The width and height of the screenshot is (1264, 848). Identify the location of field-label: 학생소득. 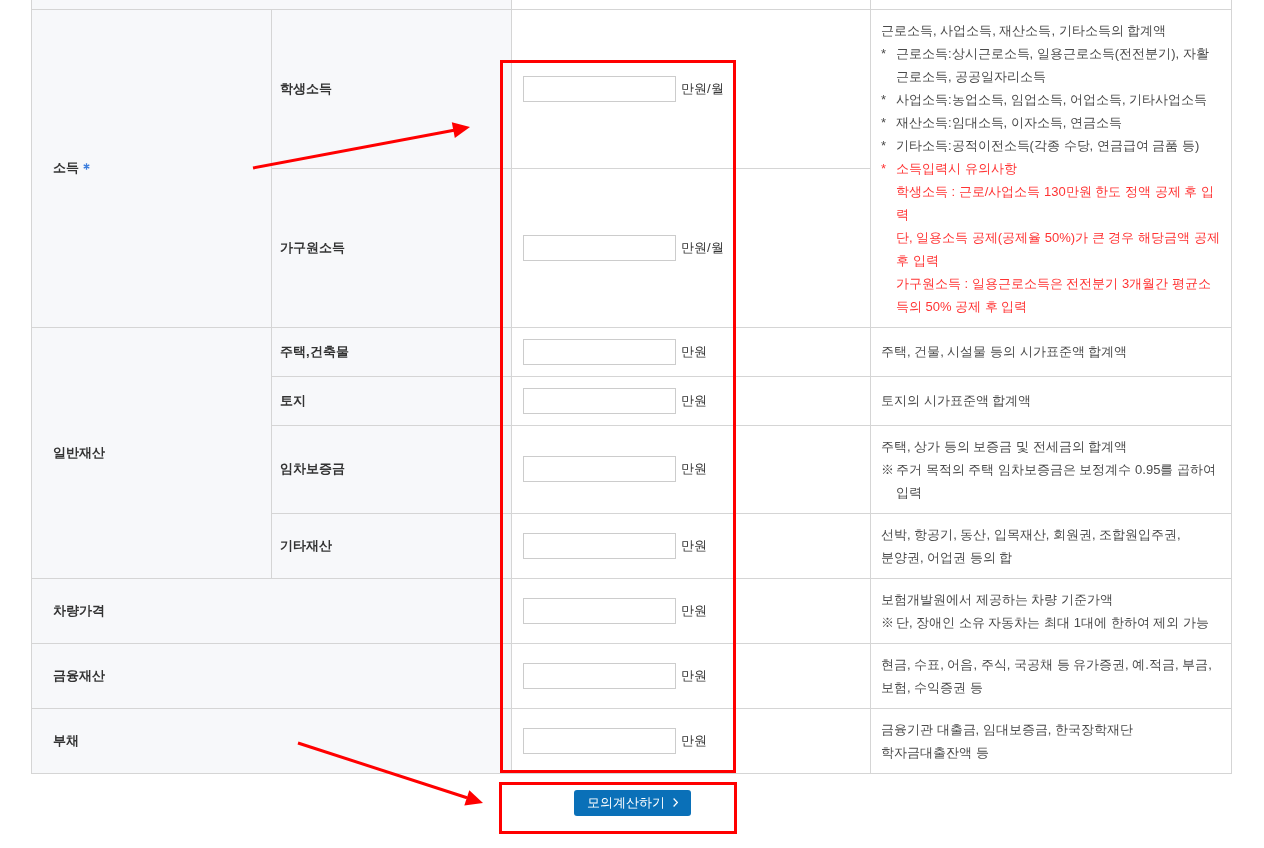
(306, 88).